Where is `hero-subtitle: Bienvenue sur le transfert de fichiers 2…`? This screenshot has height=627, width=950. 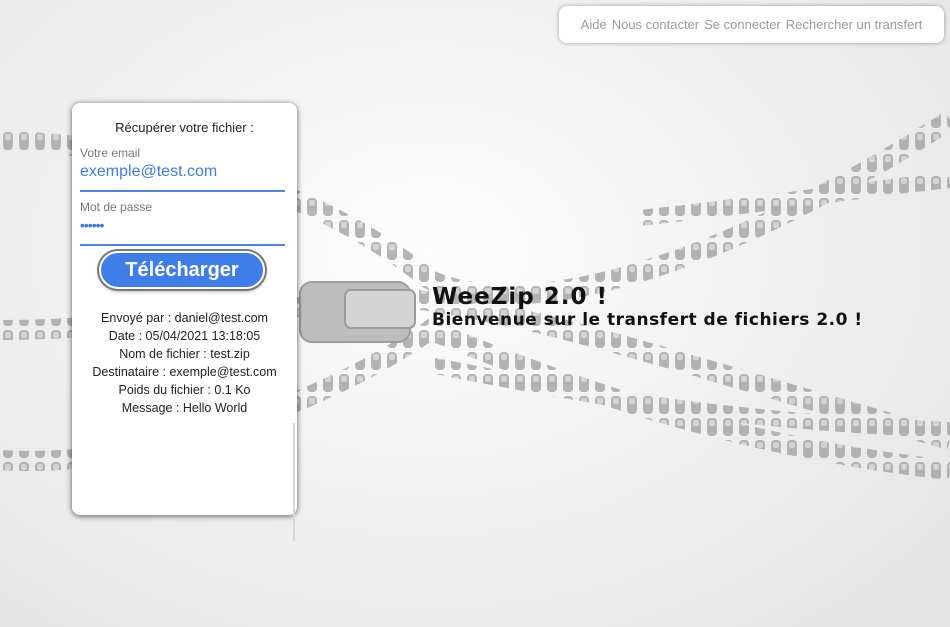
hero-subtitle: Bienvenue sur le transfert de fichiers 2… is located at coordinates (647, 320).